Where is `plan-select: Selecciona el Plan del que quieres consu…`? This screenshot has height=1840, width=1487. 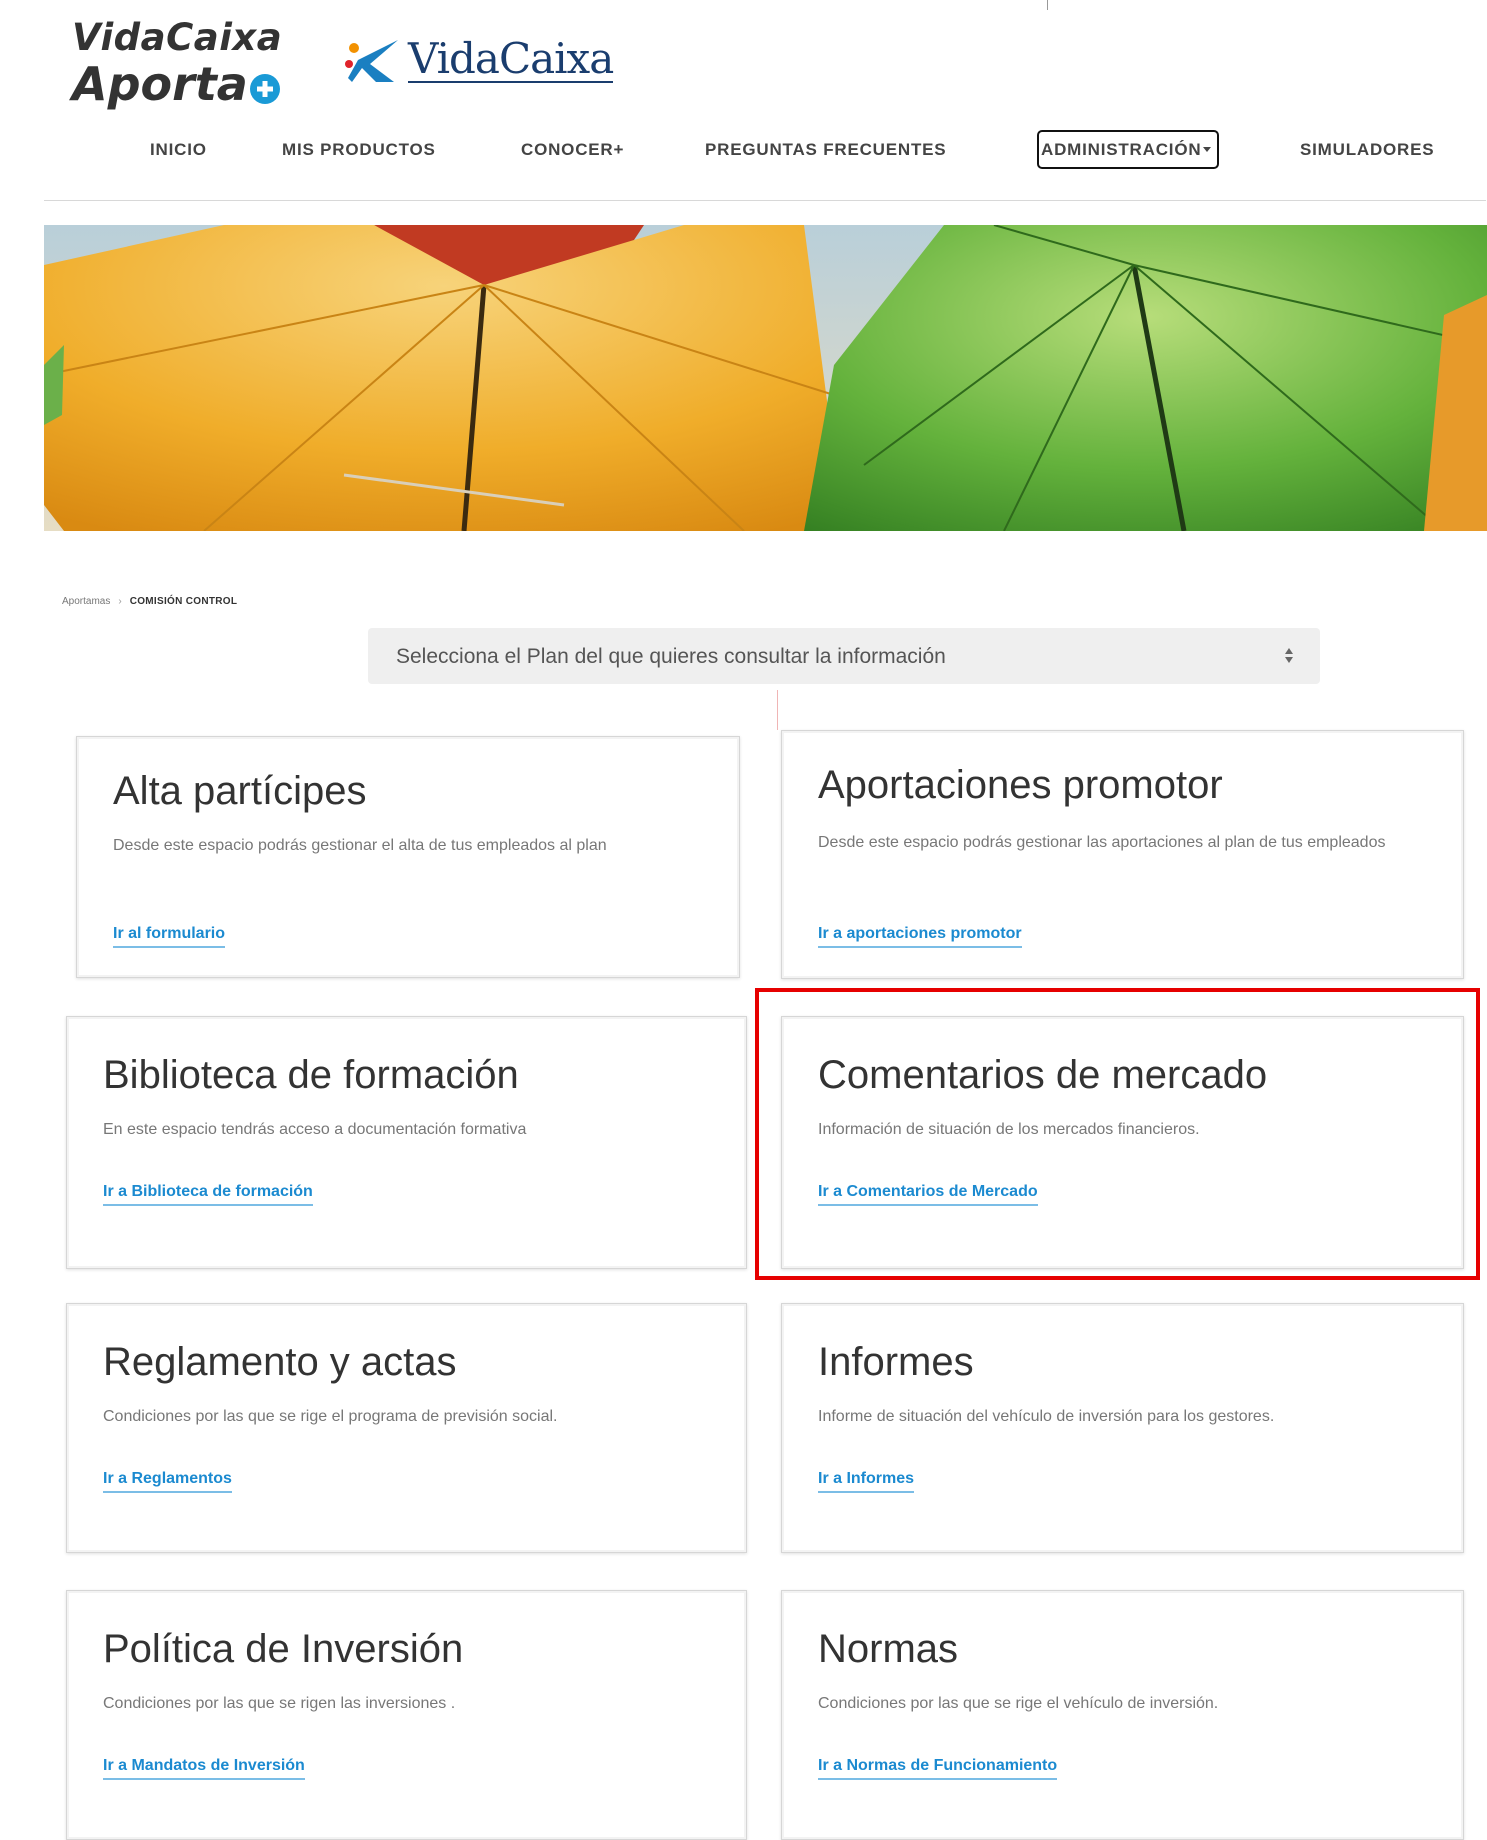
plan-select: Selecciona el Plan del que quieres consu… is located at coordinates (844, 656).